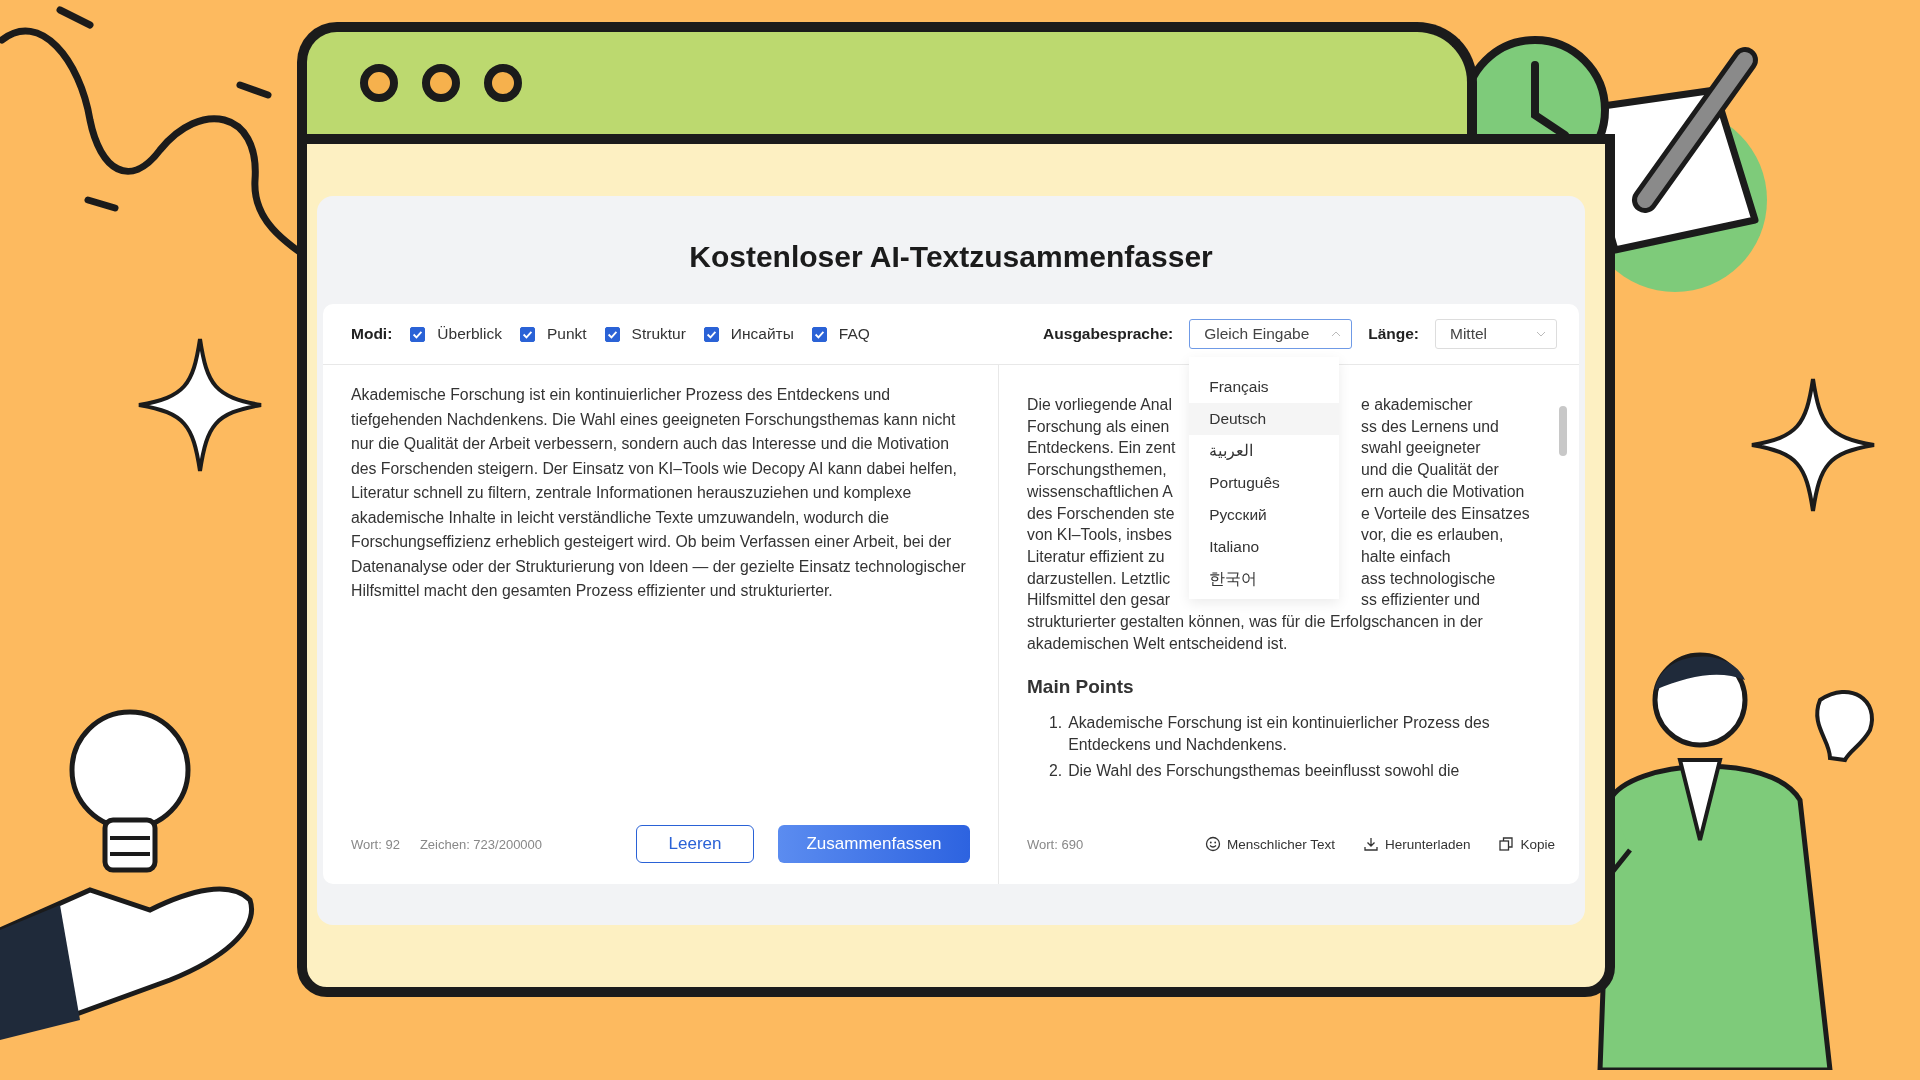 This screenshot has width=1920, height=1080. What do you see at coordinates (1506, 844) in the screenshot?
I see `copy-icon` at bounding box center [1506, 844].